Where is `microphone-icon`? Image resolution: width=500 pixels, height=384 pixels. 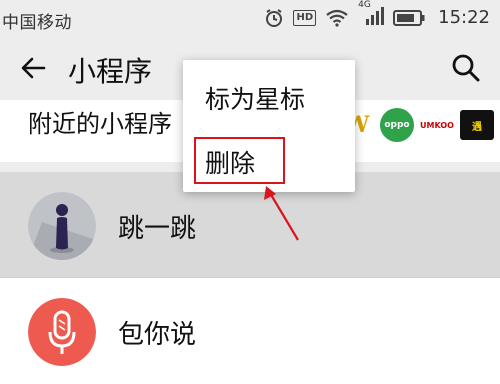
microphone-icon is located at coordinates (62, 332).